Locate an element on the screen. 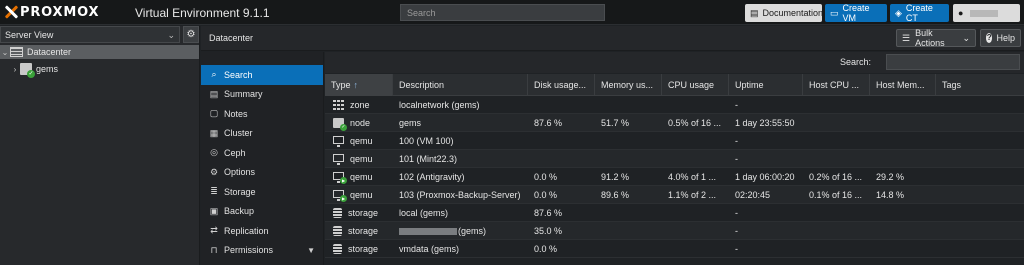 The height and width of the screenshot is (265, 1024). cell-disk: 87.6 % is located at coordinates (548, 213).